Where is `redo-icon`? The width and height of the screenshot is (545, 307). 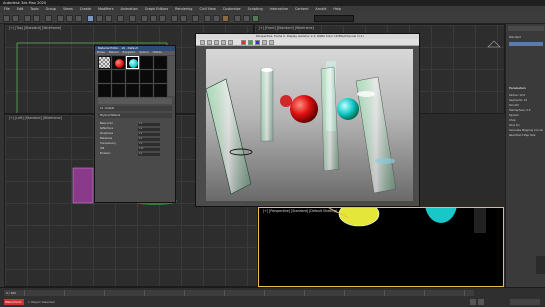
redo-icon is located at coordinates (15, 18).